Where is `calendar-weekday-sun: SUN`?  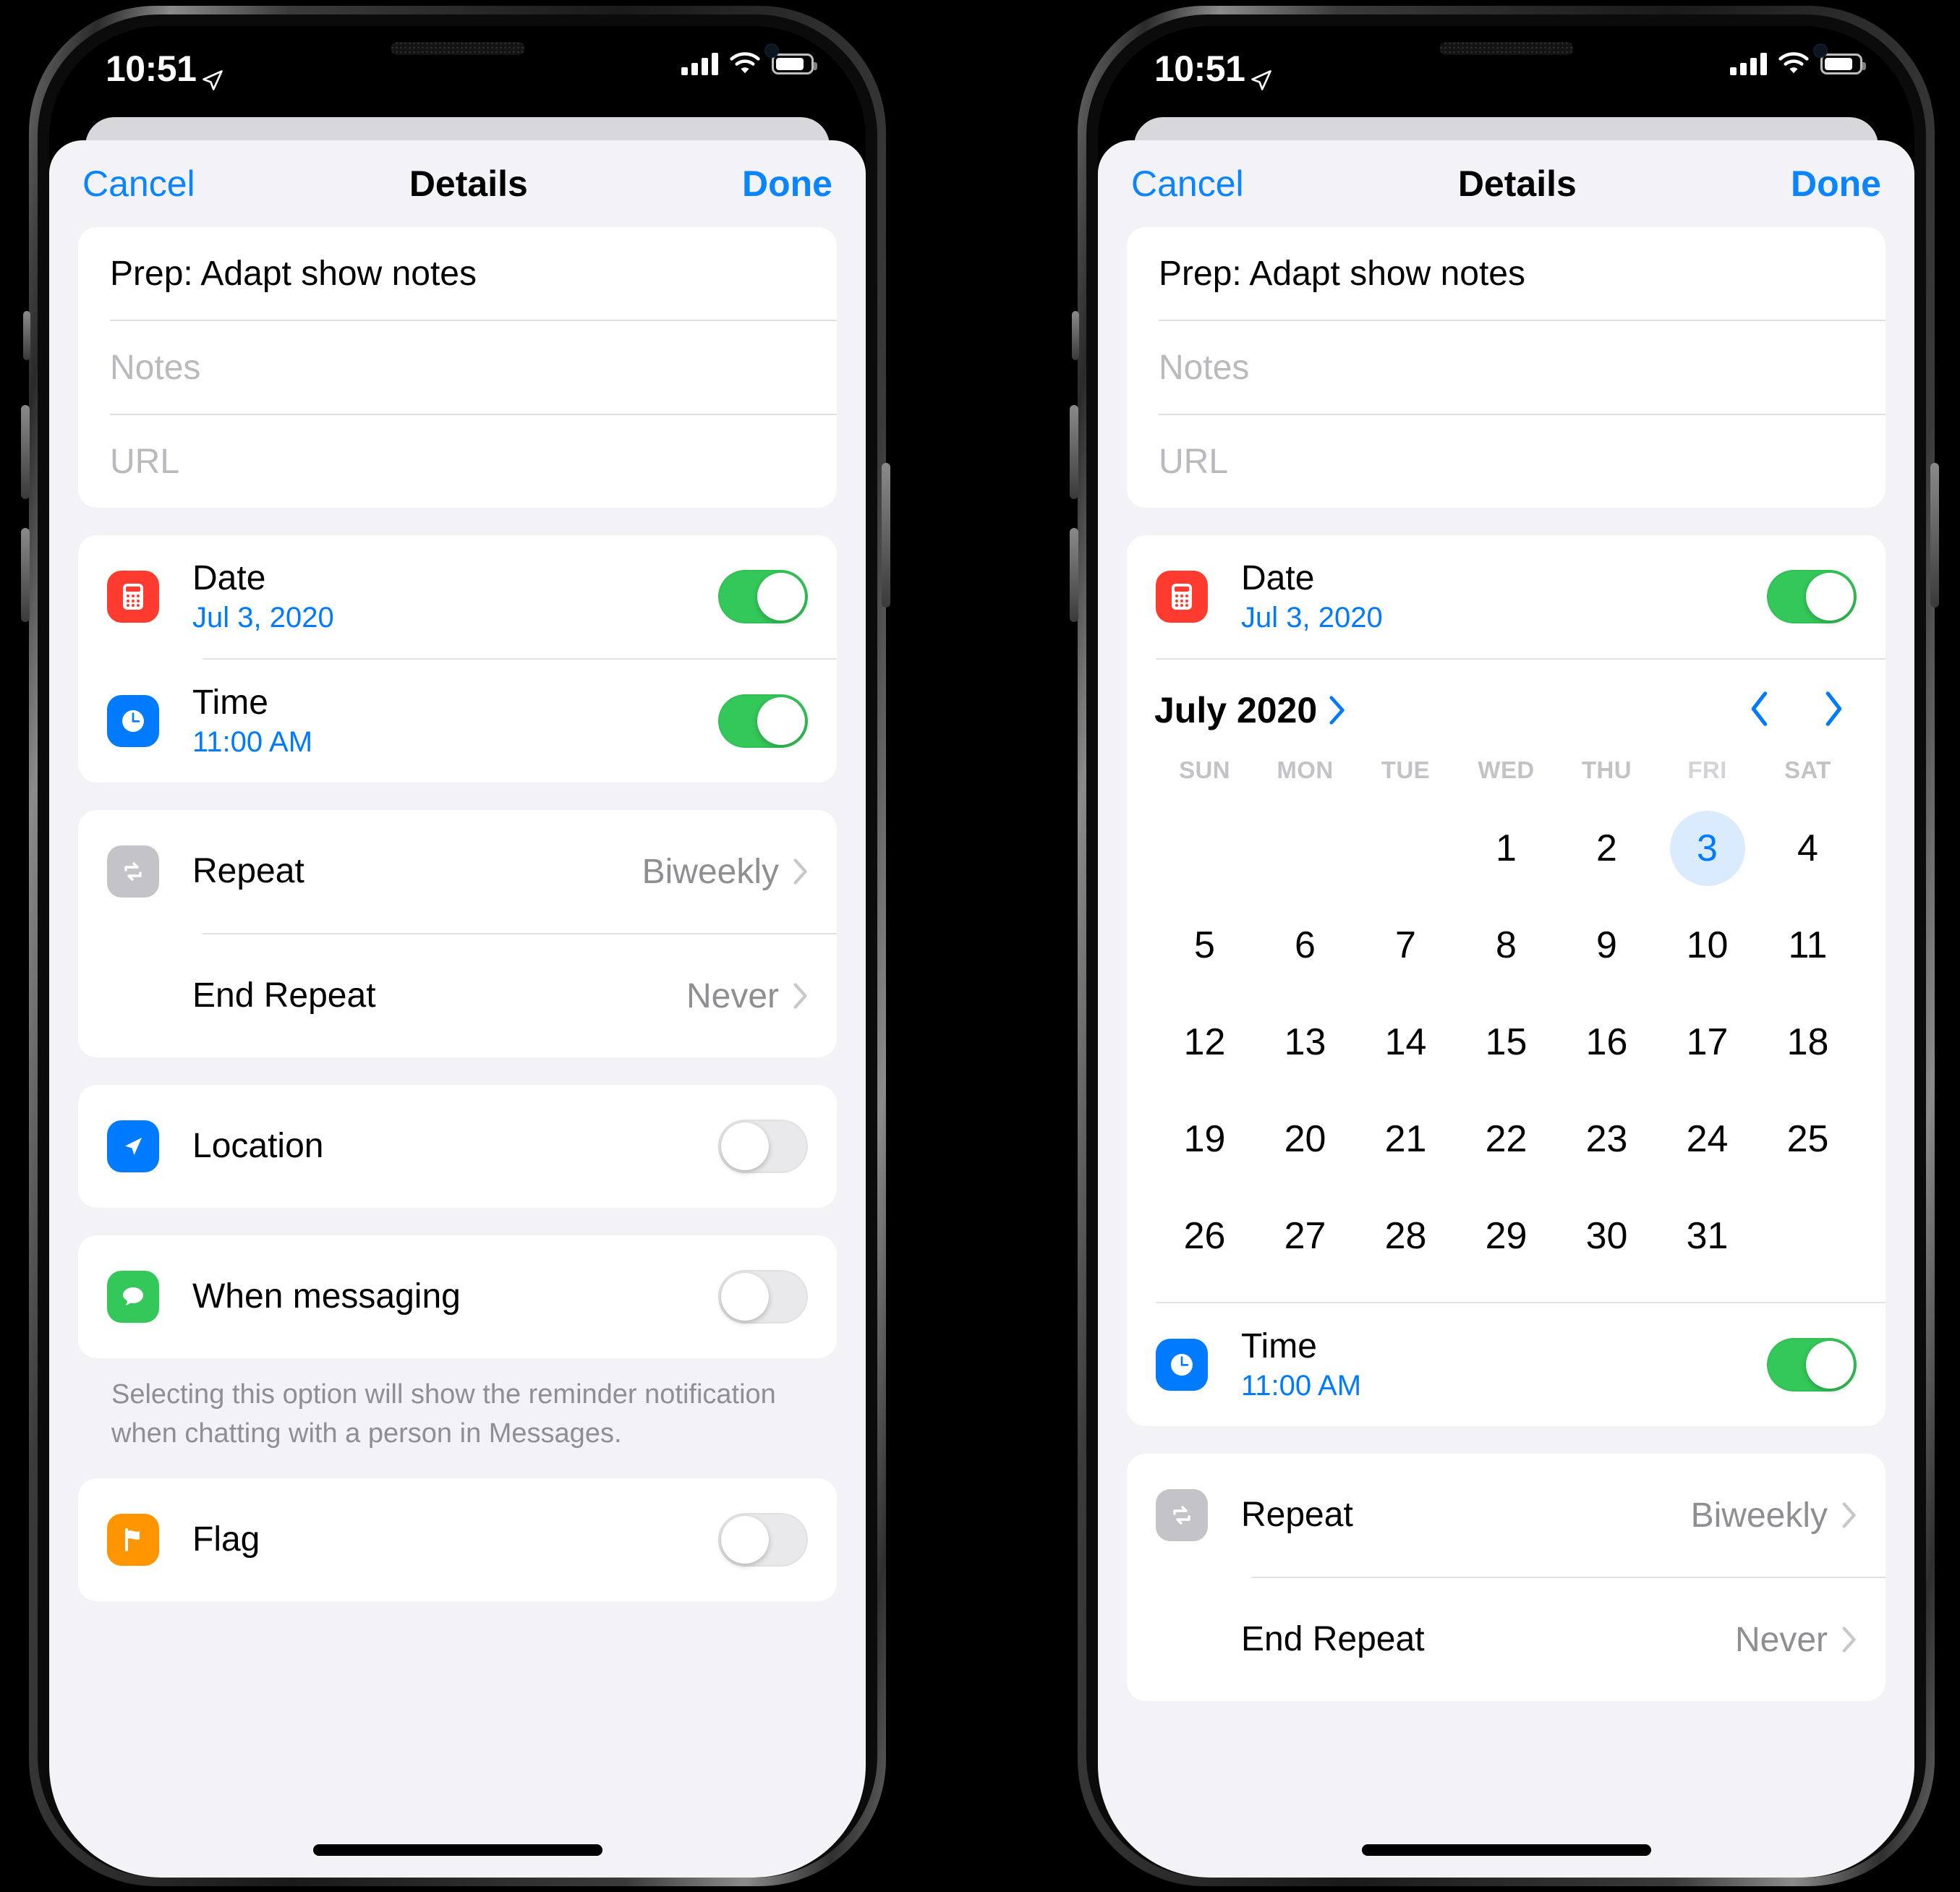 calendar-weekday-sun: SUN is located at coordinates (1204, 770).